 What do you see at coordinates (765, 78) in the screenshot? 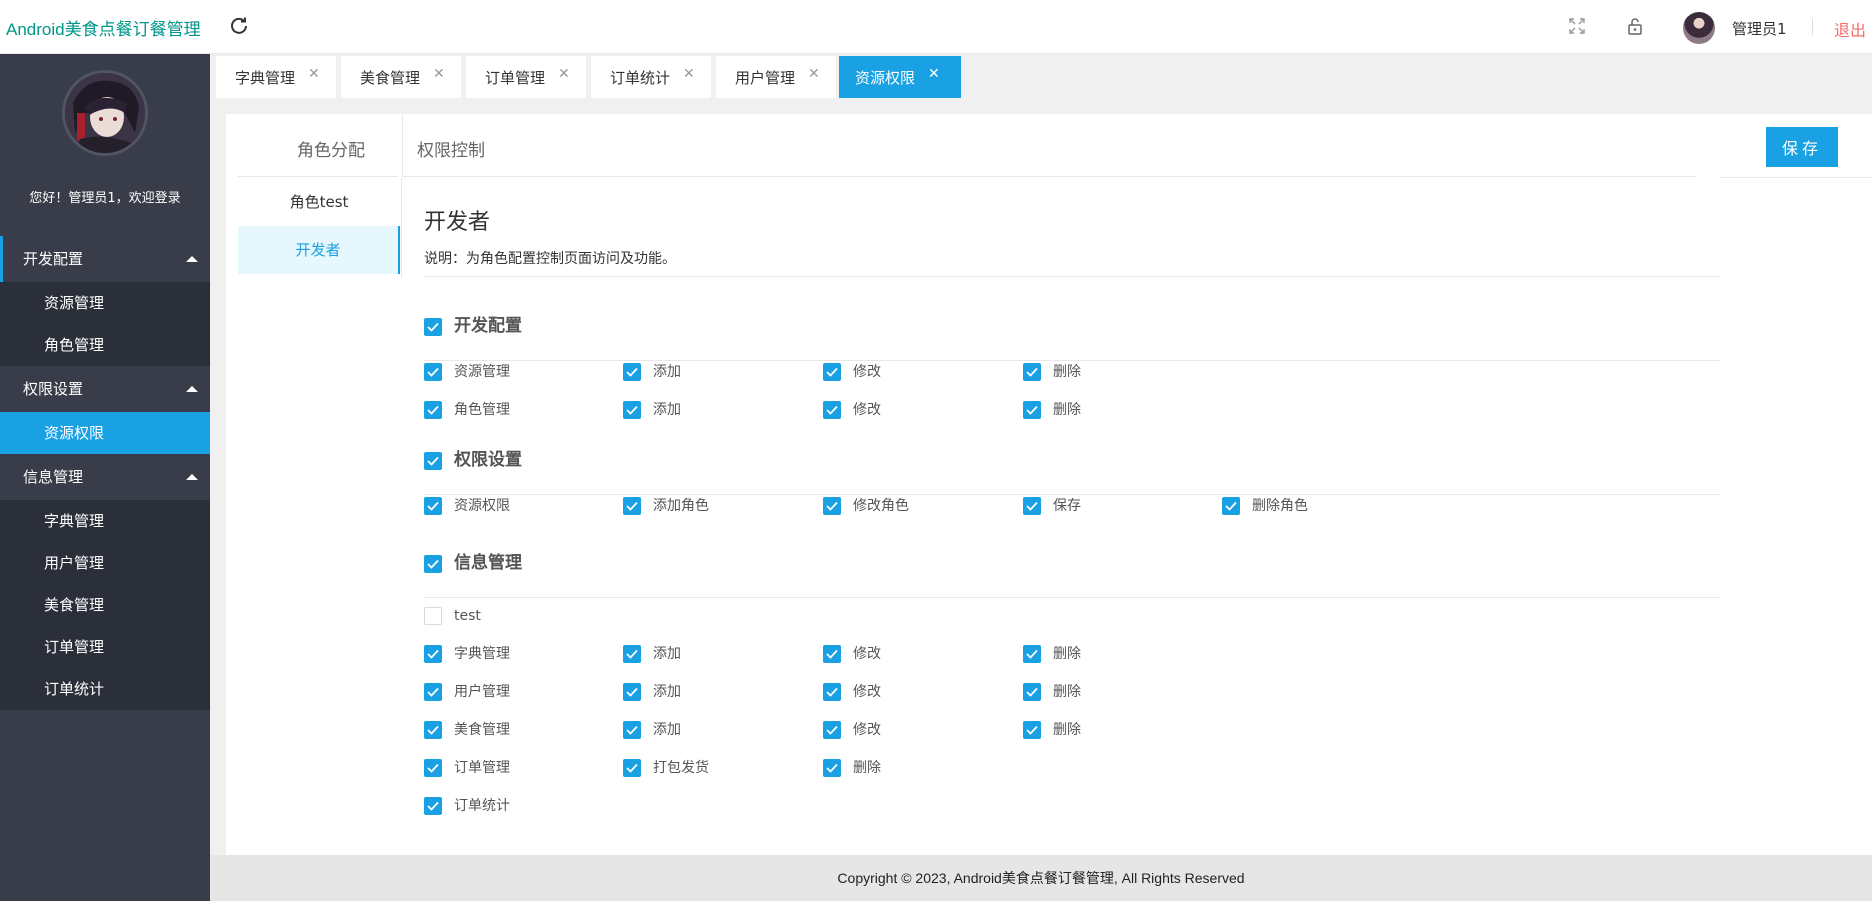
I see `tab-label: 用户管理` at bounding box center [765, 78].